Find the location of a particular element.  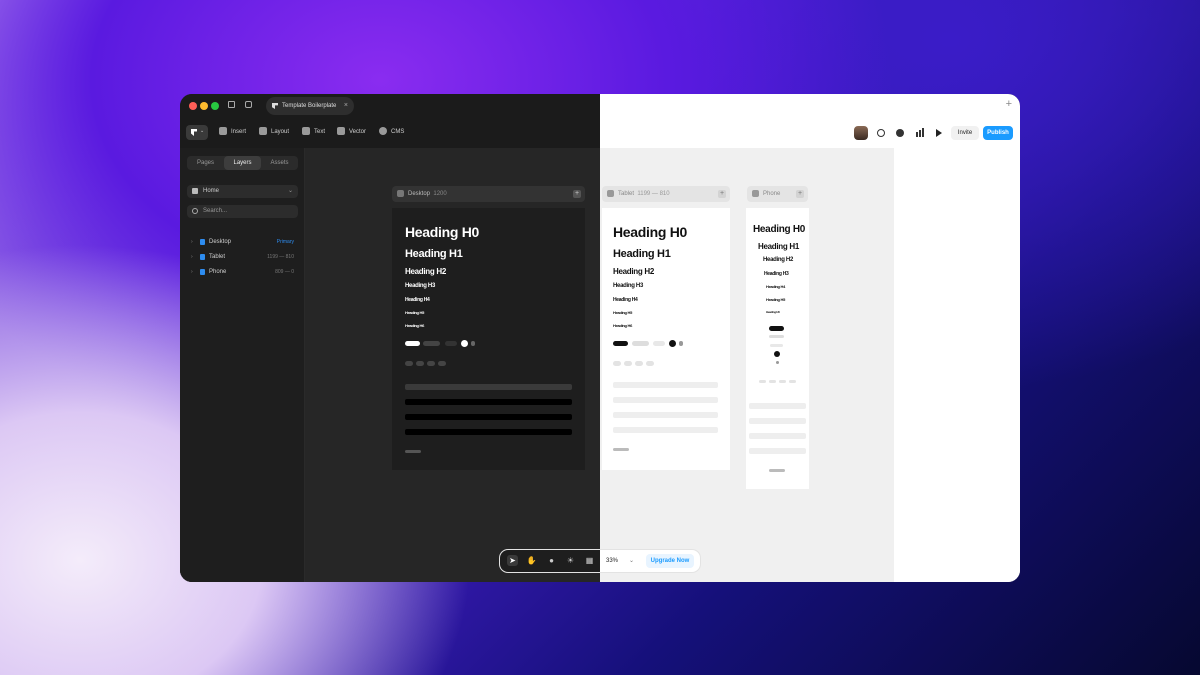

page-select: Home ⌄ is located at coordinates (242, 191).